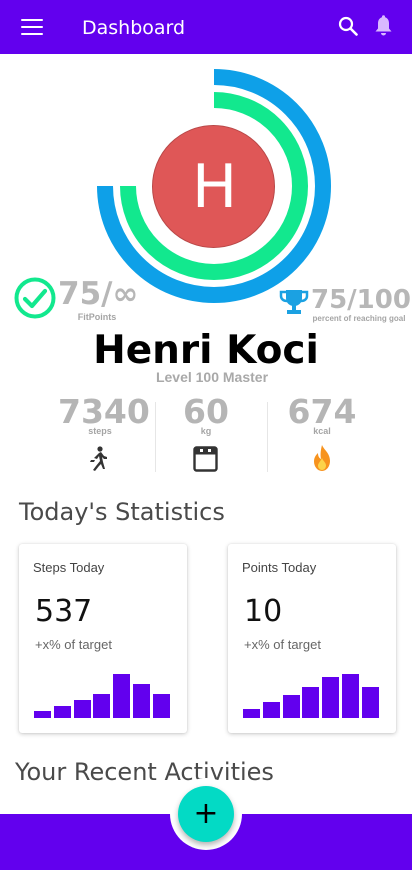  What do you see at coordinates (206, 431) in the screenshot?
I see `weight-unit: kg` at bounding box center [206, 431].